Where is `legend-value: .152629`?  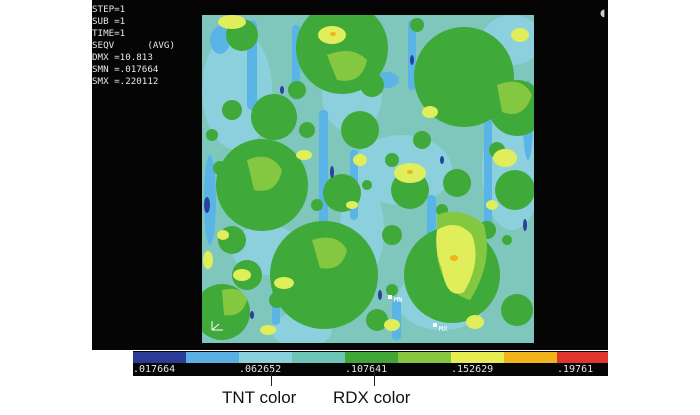 legend-value: .152629 is located at coordinates (472, 369).